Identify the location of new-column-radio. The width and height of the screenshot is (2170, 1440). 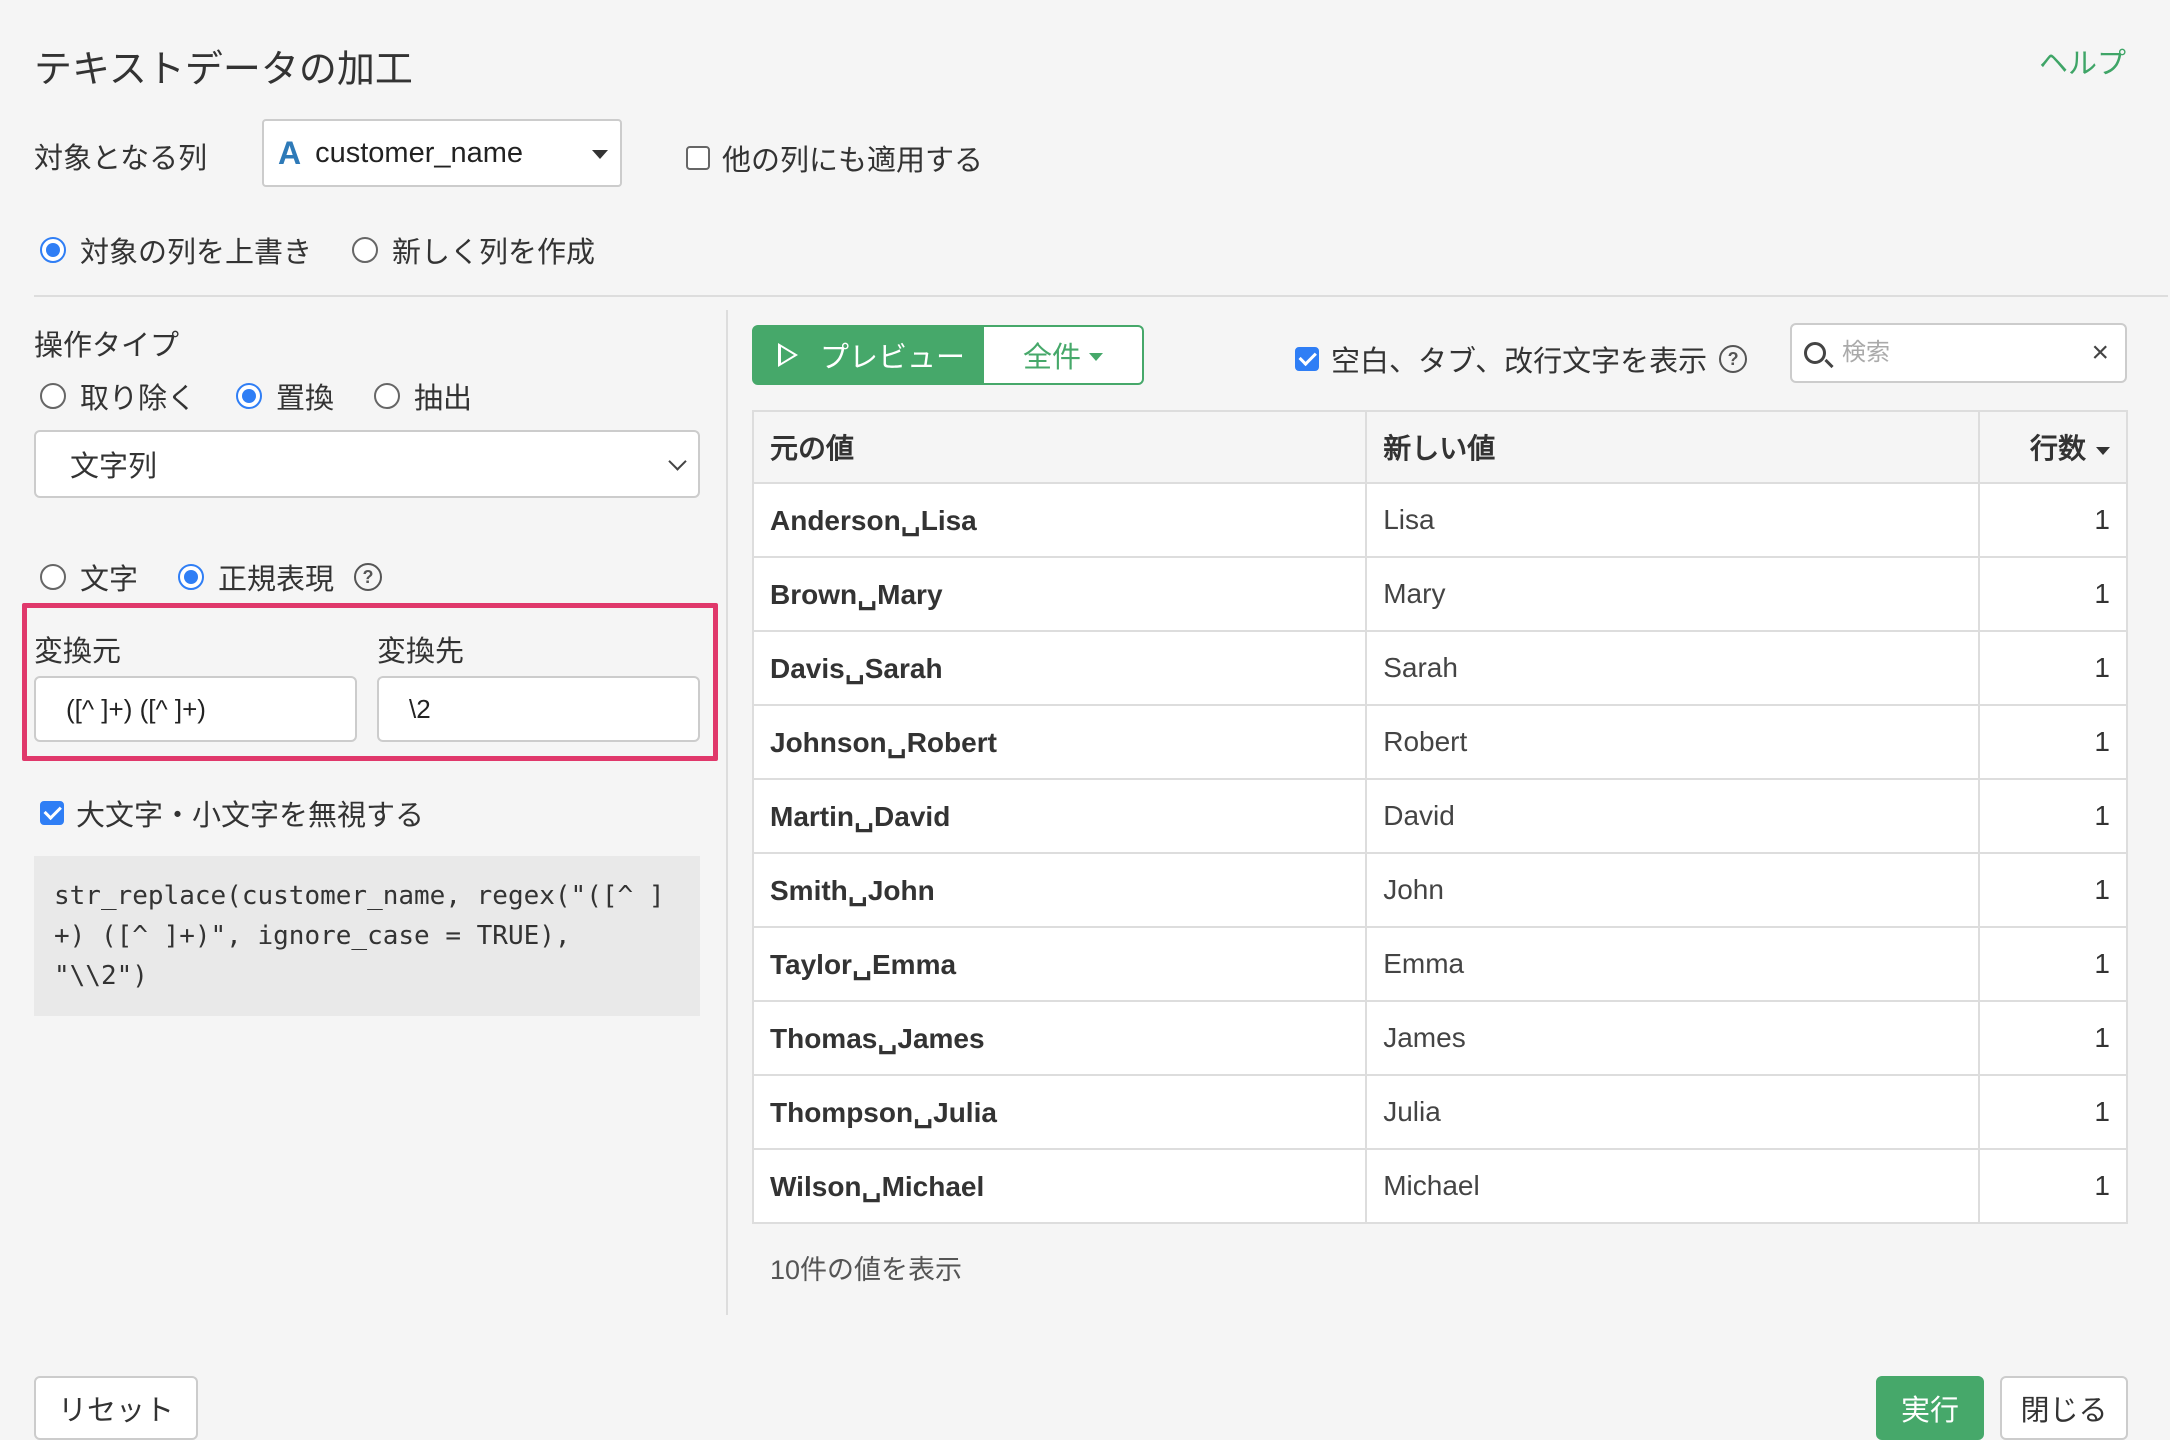
(365, 250).